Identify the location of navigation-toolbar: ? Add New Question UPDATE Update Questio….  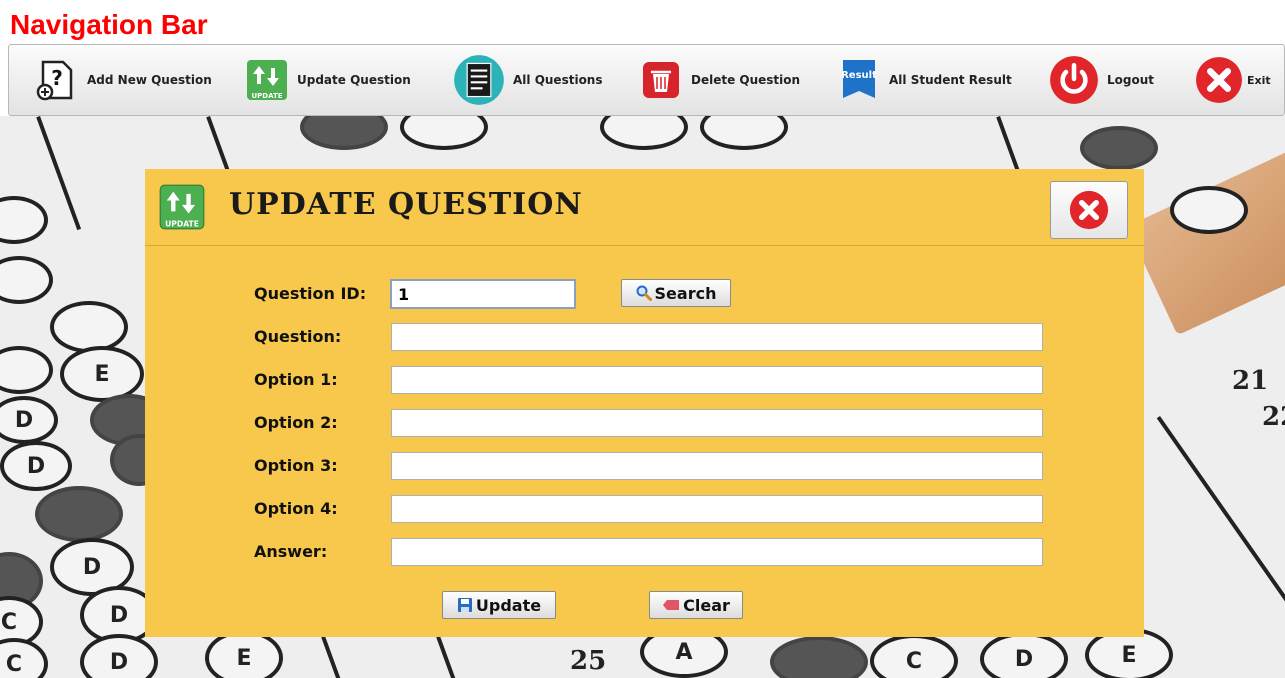
(646, 80).